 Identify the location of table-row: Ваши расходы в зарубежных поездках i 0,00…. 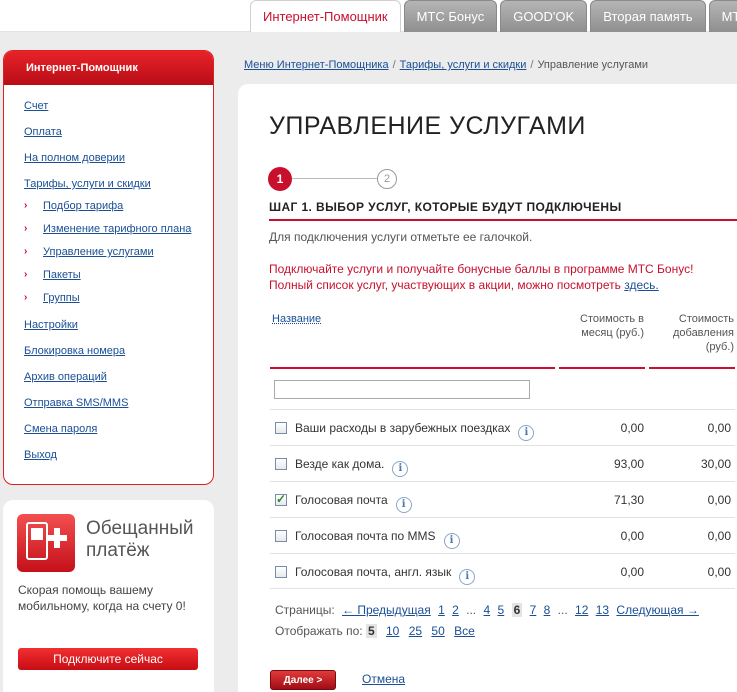
(502, 427).